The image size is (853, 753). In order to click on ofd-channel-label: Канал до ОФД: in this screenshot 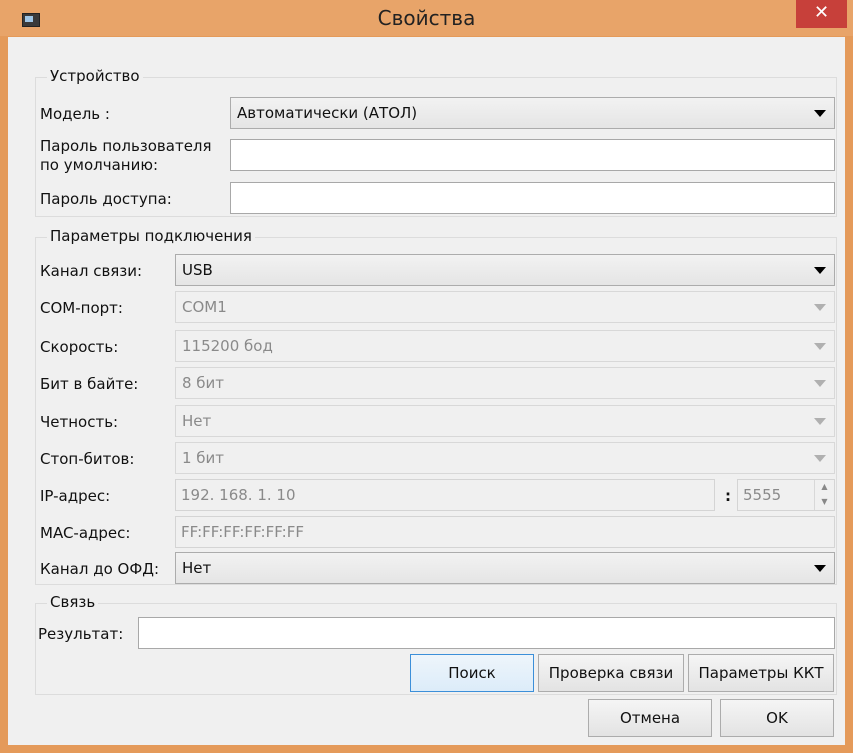, I will do `click(100, 569)`.